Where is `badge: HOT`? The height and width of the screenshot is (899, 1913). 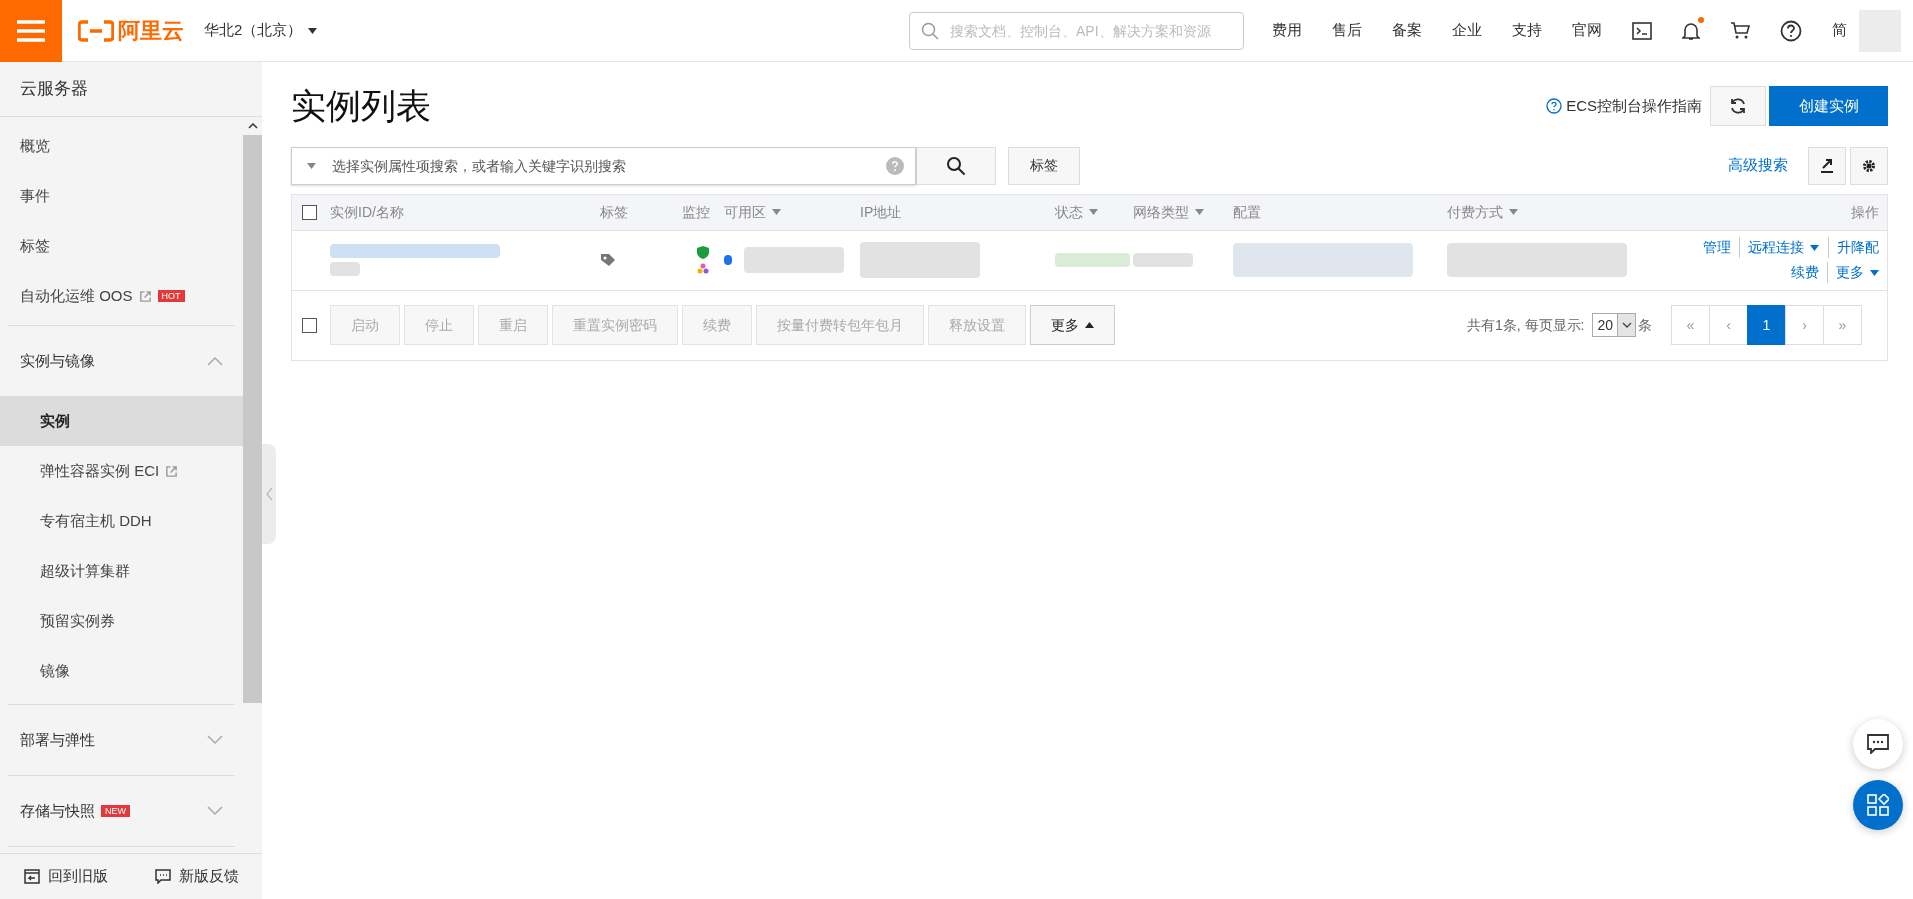 badge: HOT is located at coordinates (171, 296).